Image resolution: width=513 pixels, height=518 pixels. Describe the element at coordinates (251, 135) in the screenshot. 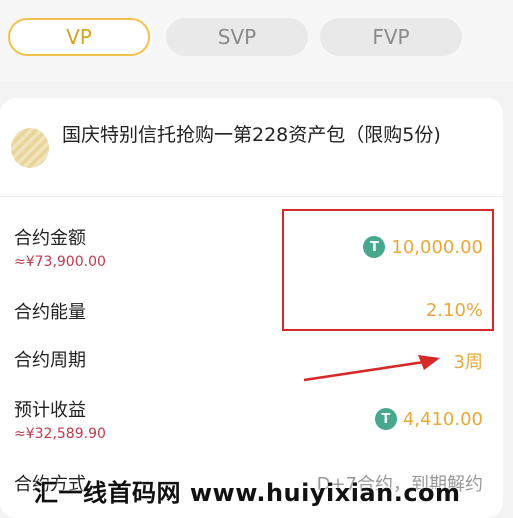

I see `product-title: 国庆特别信托抢购一第228资产包（限购5份)` at that location.